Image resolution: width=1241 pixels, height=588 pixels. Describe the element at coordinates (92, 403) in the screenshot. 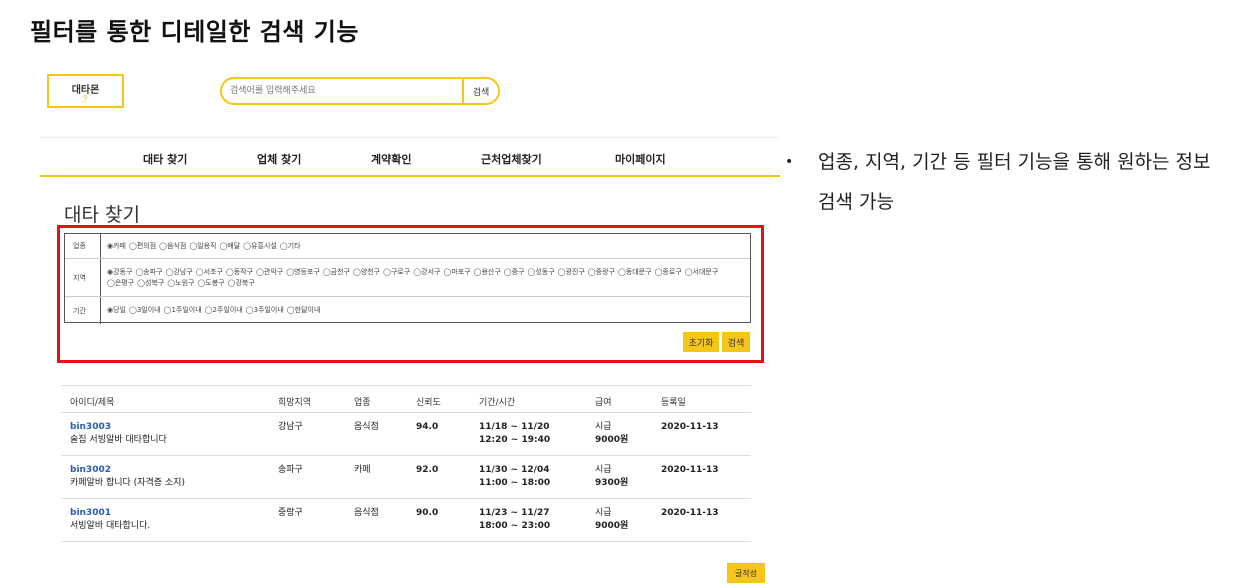

I see `col-header-title: 아이디/제목` at that location.